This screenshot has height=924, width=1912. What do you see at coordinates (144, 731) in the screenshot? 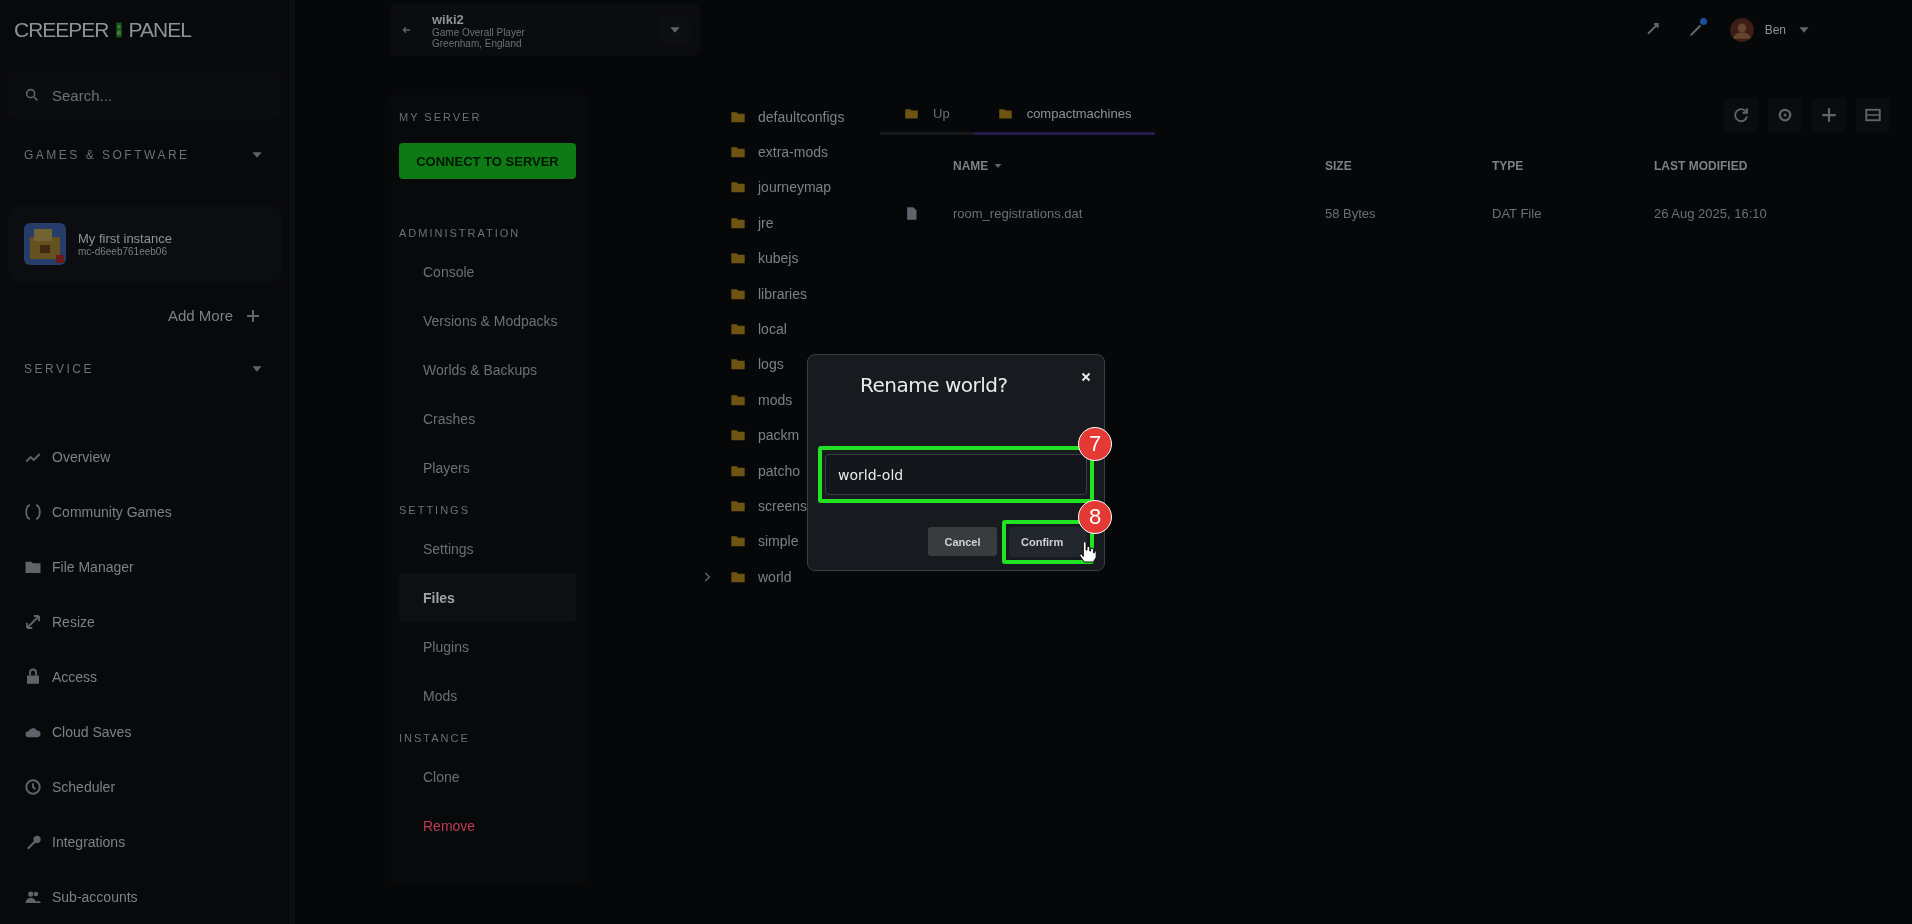
I see `sidebar-item: Cloud Saves` at bounding box center [144, 731].